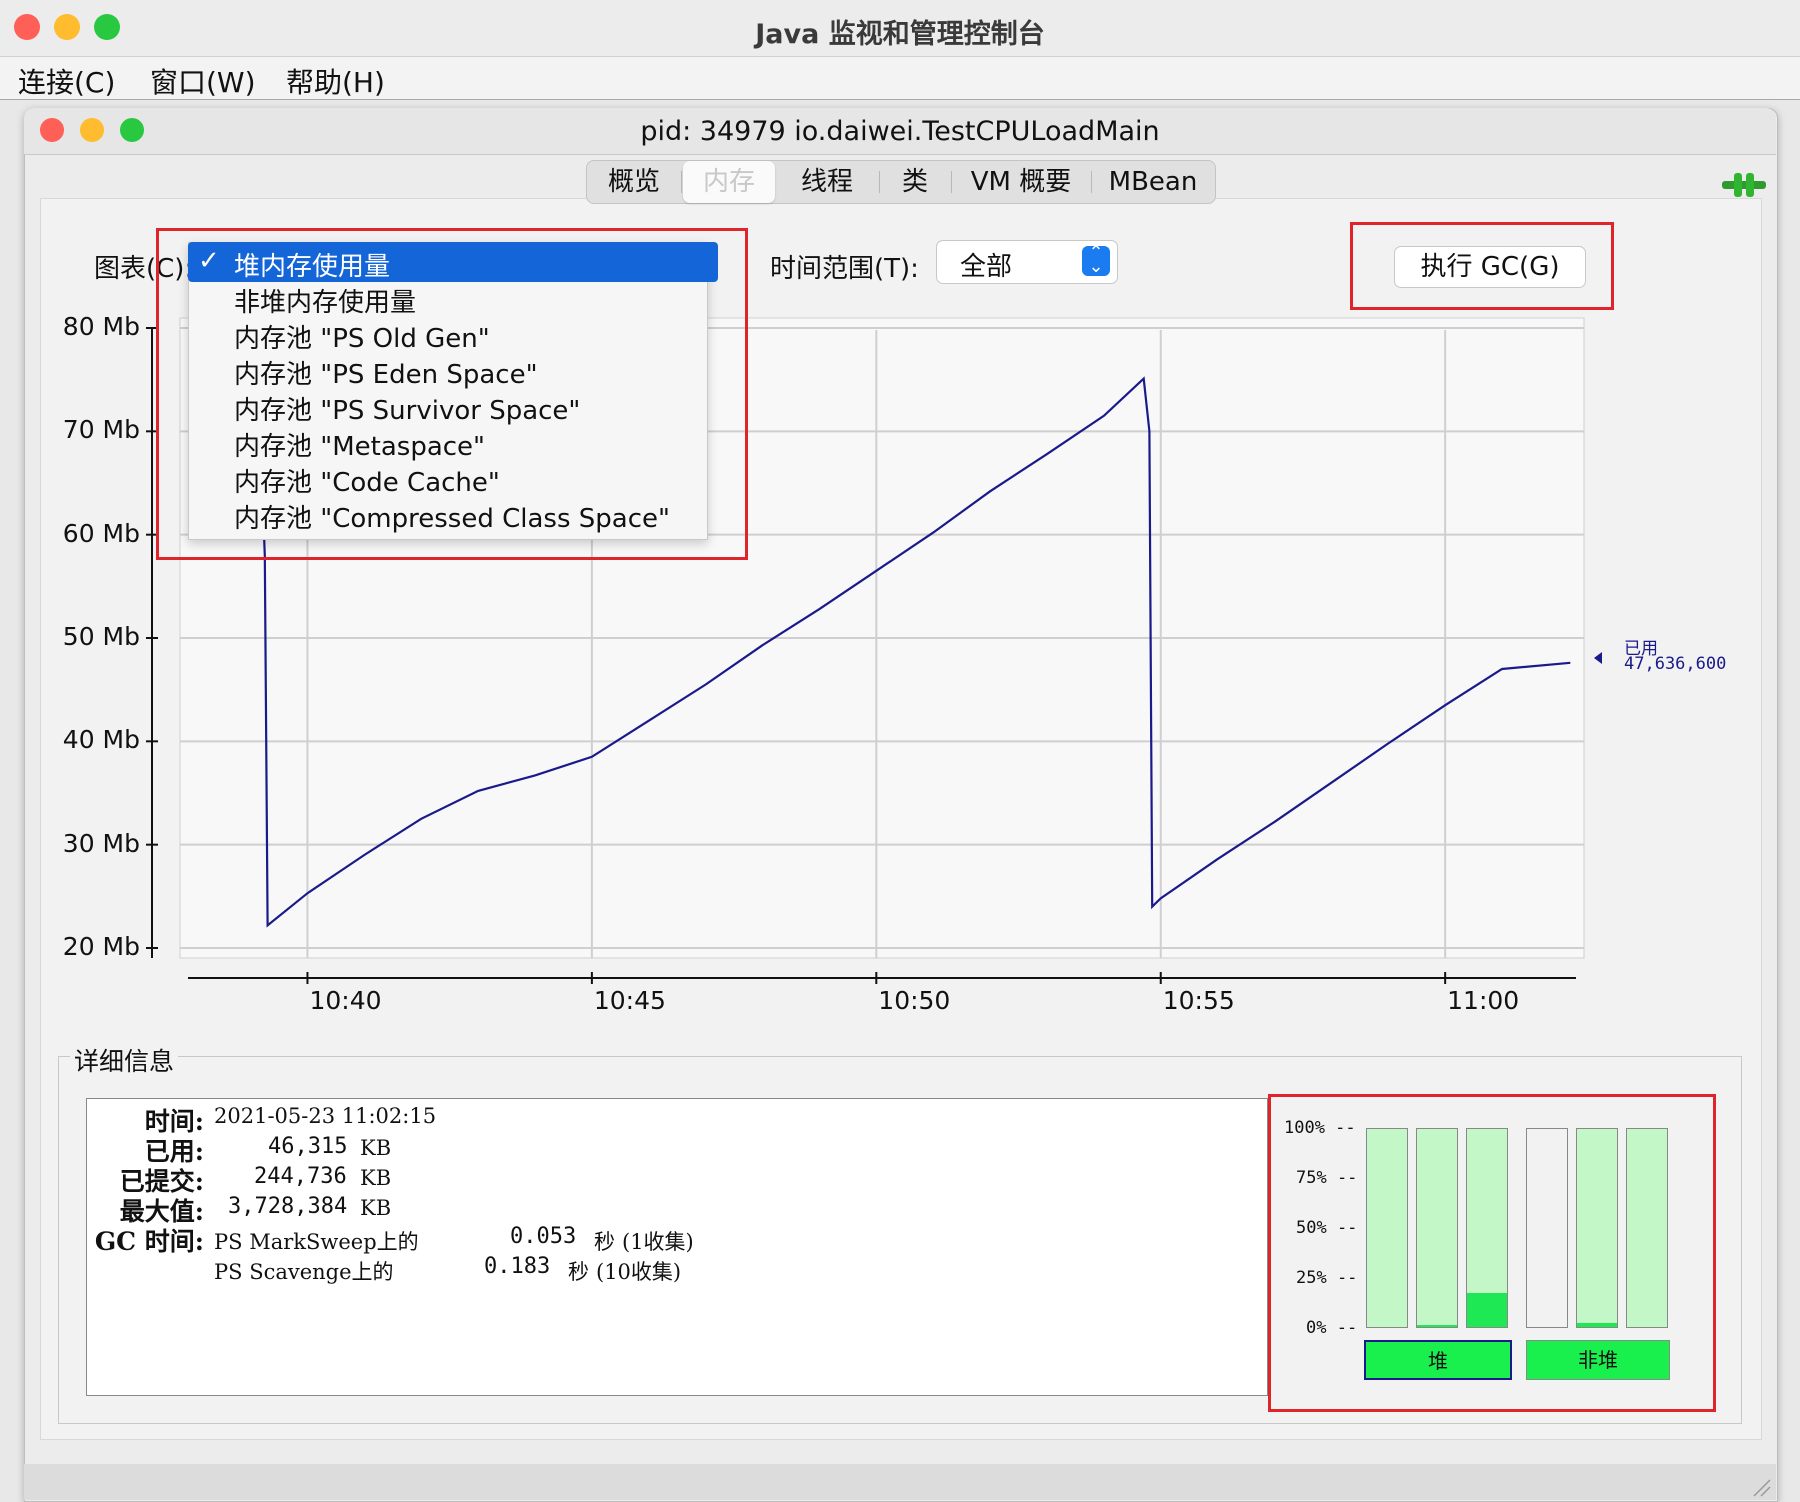  I want to click on x-tick-label: 10:45, so click(629, 1000).